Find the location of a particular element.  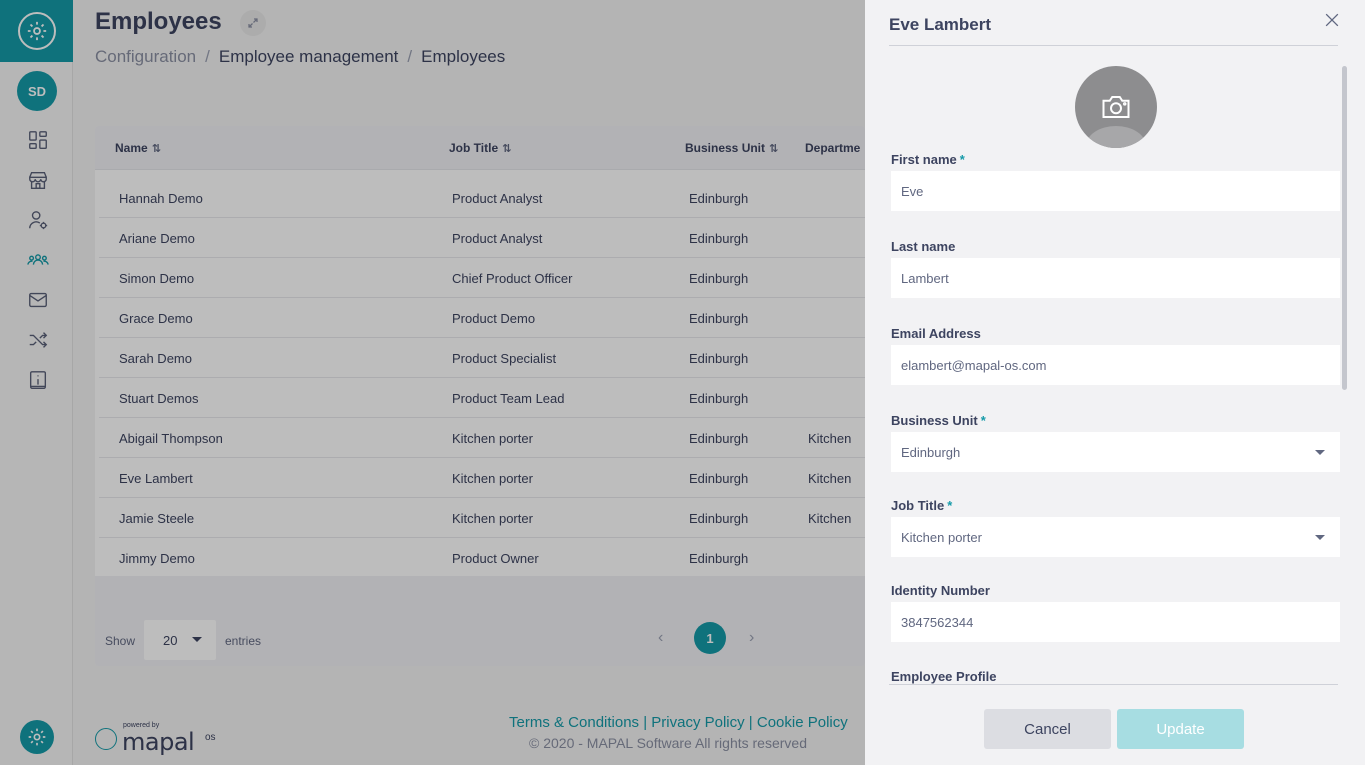

business-unit-label: Business Unit * is located at coordinates (938, 420).